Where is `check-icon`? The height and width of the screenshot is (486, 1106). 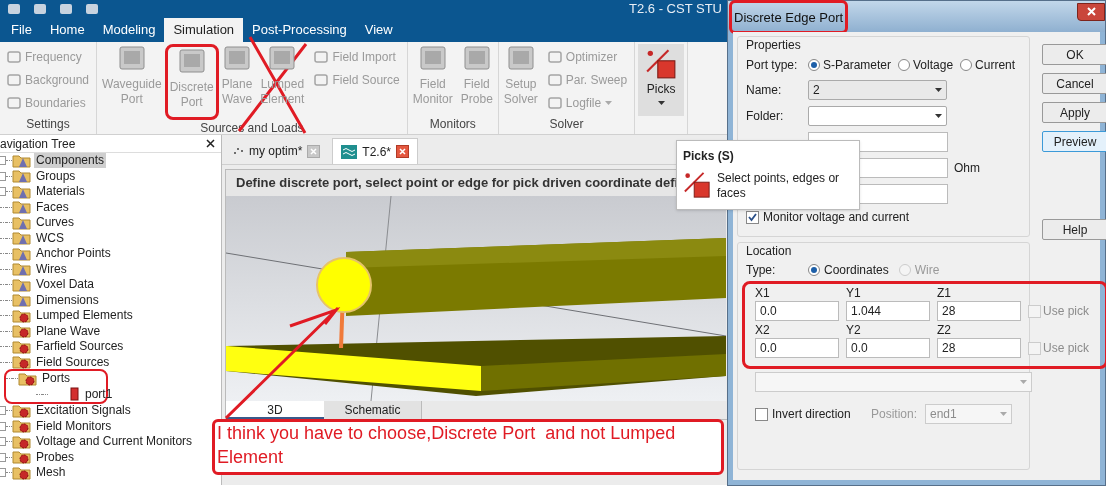
check-icon is located at coordinates (752, 217).